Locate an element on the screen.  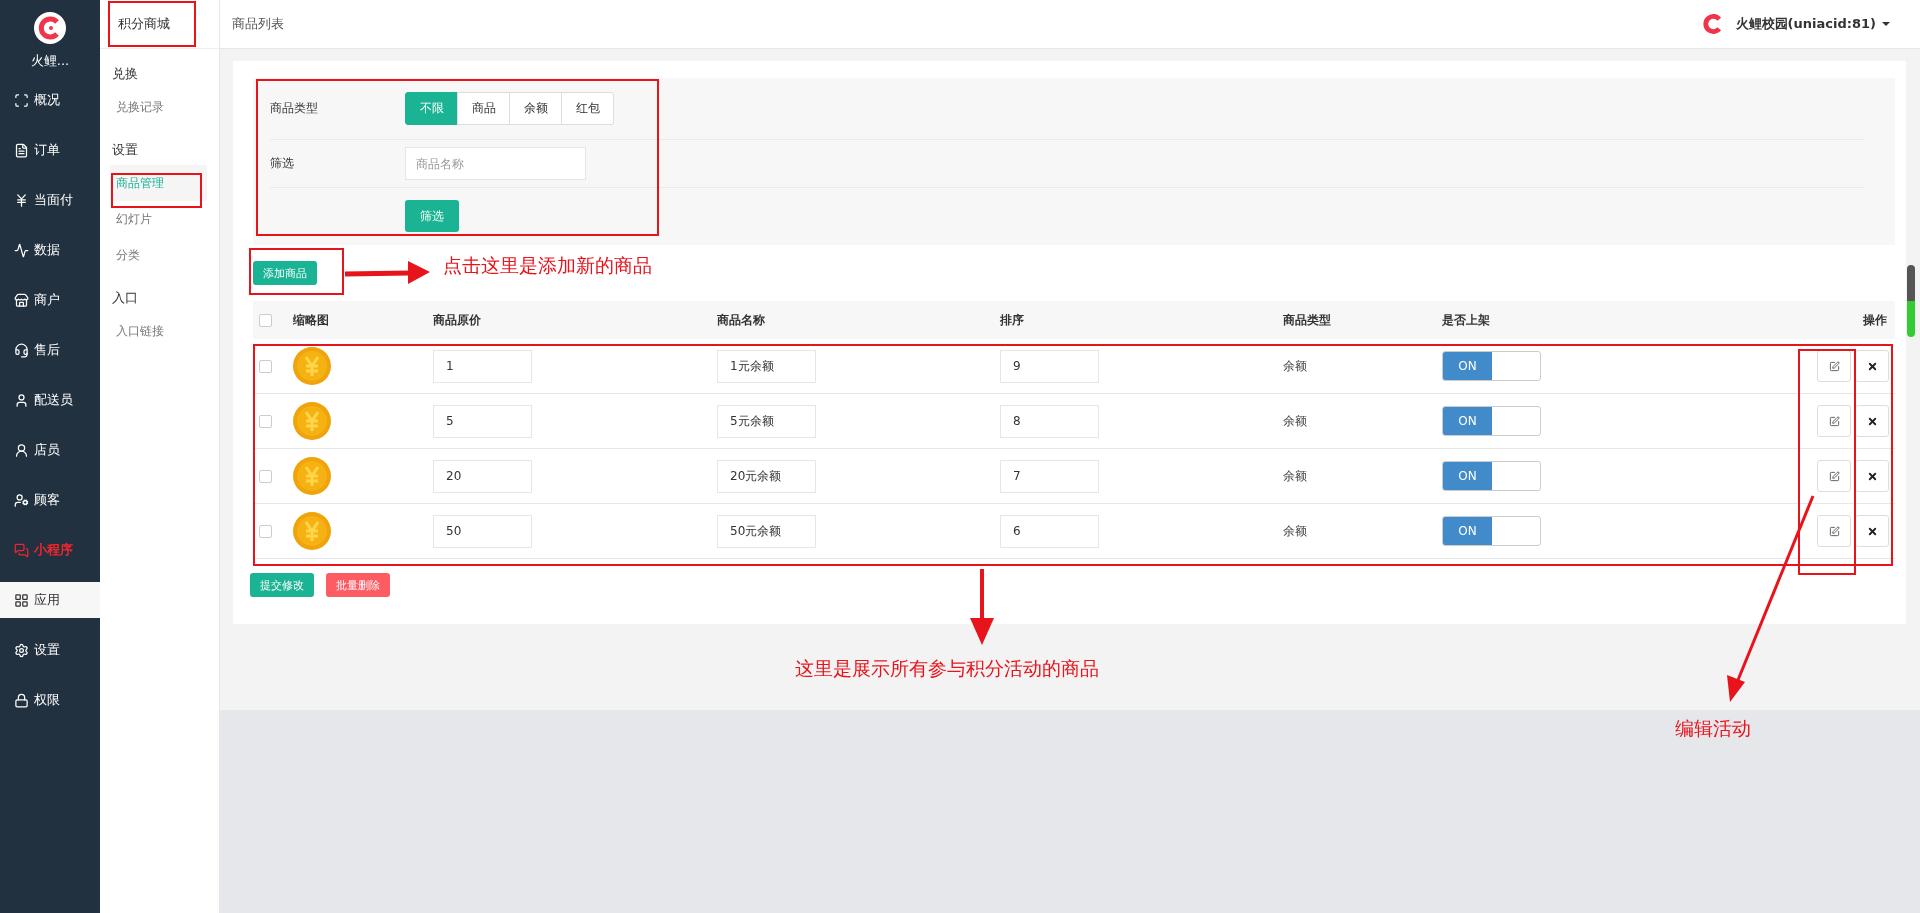
nav-label: 数据 is located at coordinates (47, 250).